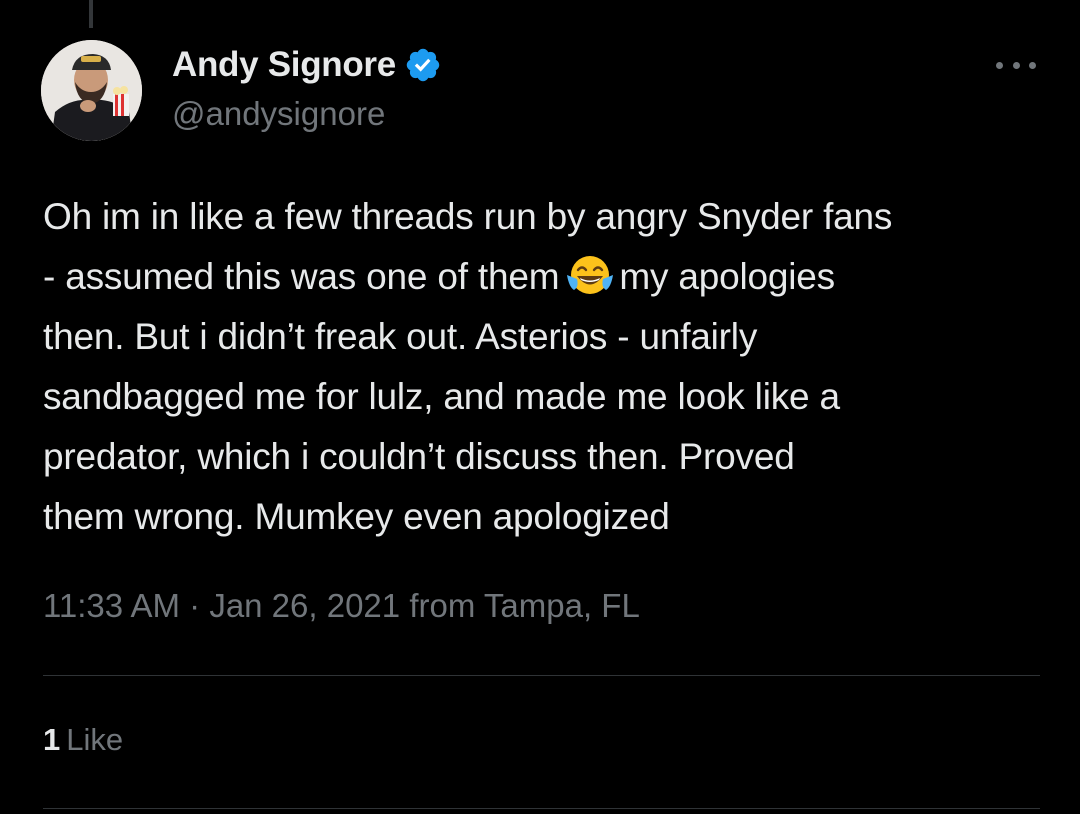  Describe the element at coordinates (727, 276) in the screenshot. I see `tweet-line-part: my apologies` at that location.